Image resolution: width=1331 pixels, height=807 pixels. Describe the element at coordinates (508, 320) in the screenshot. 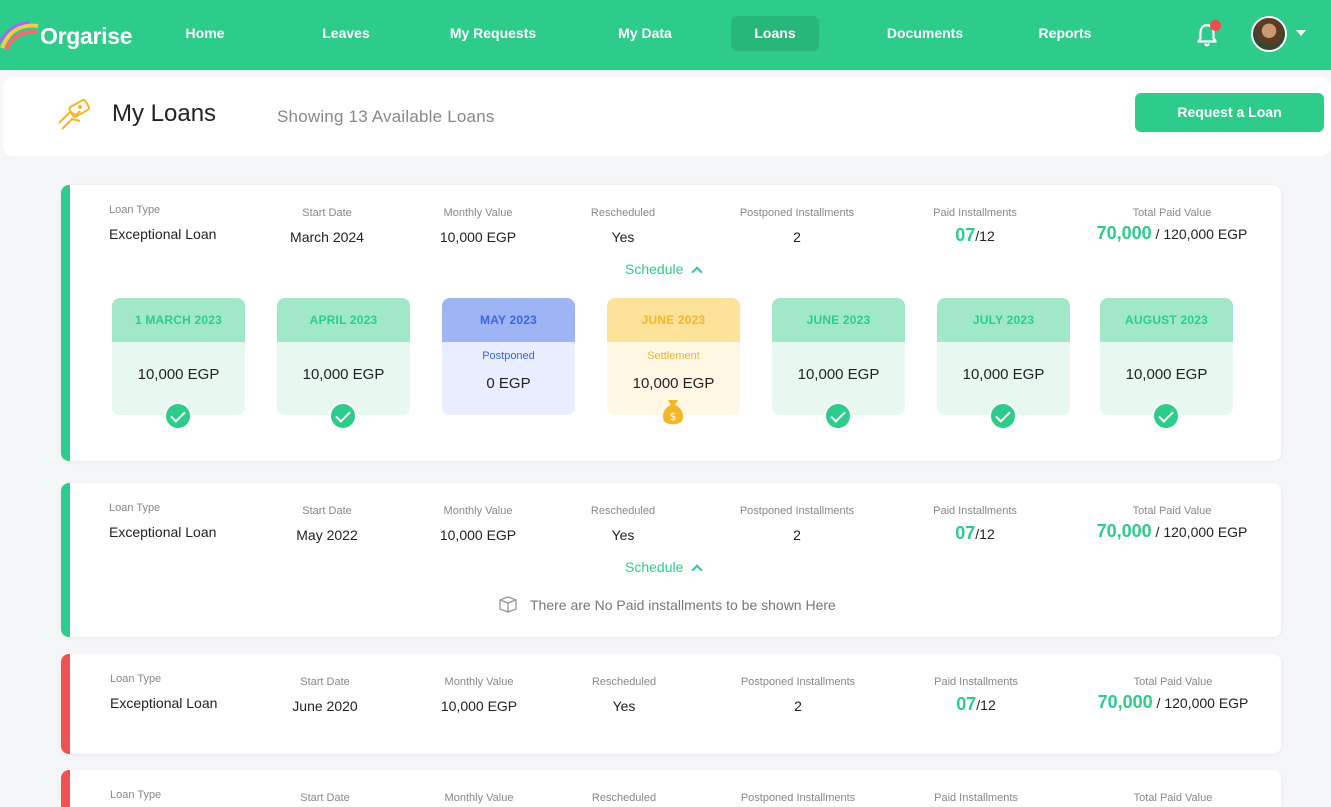

I see `installment-month: MAY 2023` at that location.